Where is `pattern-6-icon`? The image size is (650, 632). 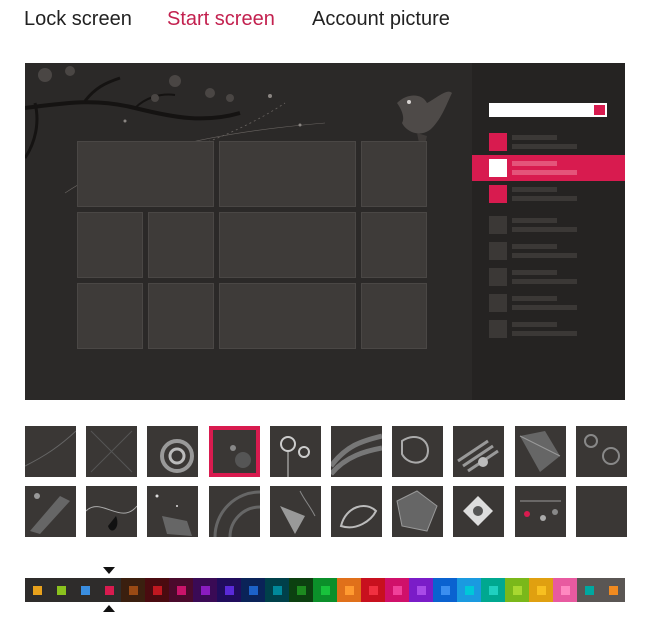 pattern-6-icon is located at coordinates (356, 451).